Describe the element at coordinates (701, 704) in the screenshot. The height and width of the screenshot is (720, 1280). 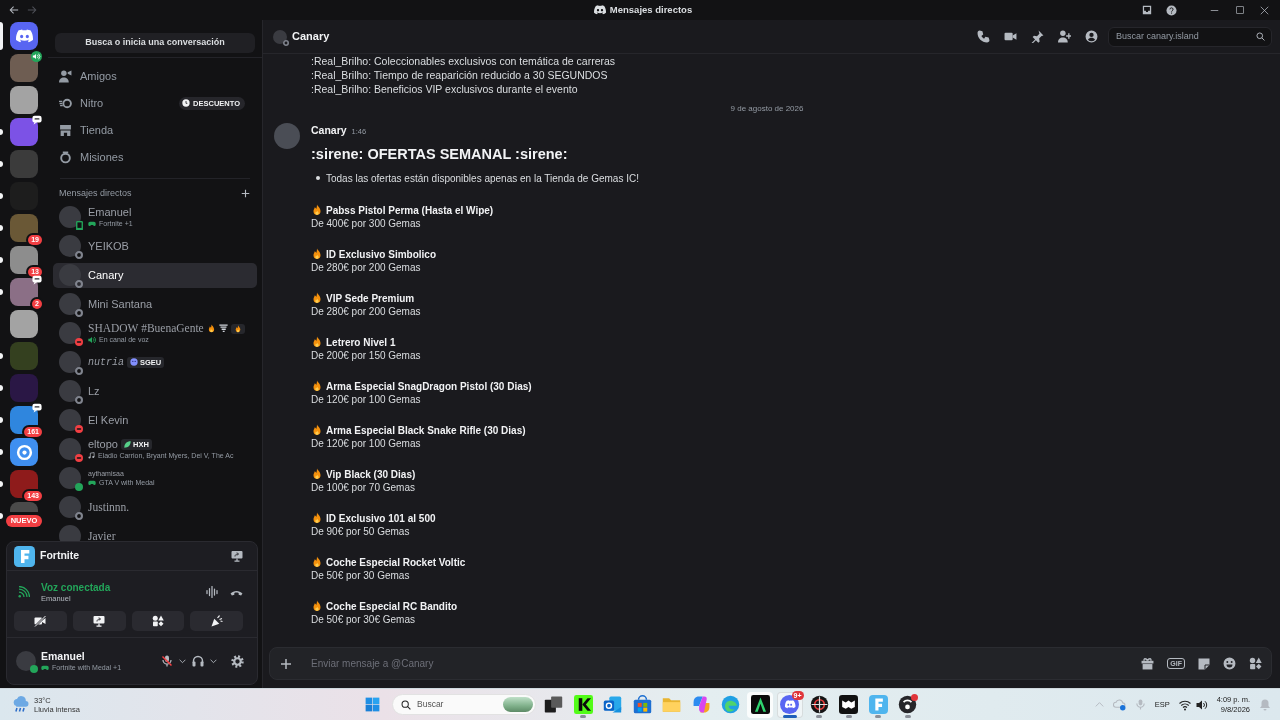
I see `swirl-icon` at that location.